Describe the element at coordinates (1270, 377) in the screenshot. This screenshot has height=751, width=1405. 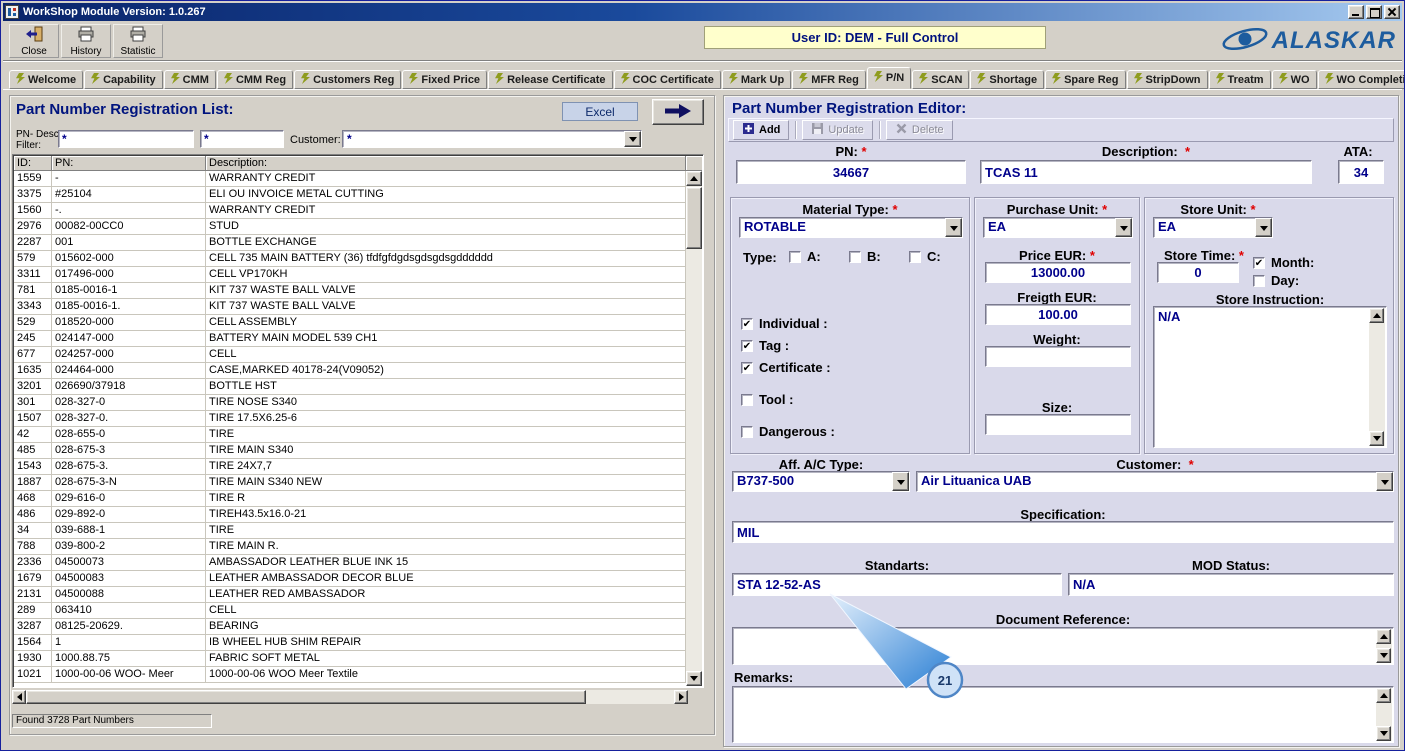
I see `store-instruction-textarea: N/A` at that location.